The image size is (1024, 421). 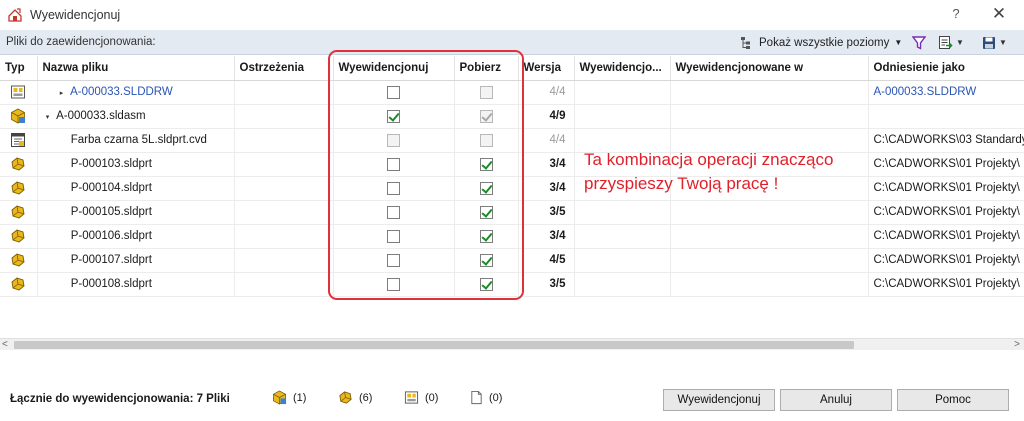 What do you see at coordinates (512, 116) in the screenshot?
I see `table-row: ▾ A-000033.sldasm 4/9` at bounding box center [512, 116].